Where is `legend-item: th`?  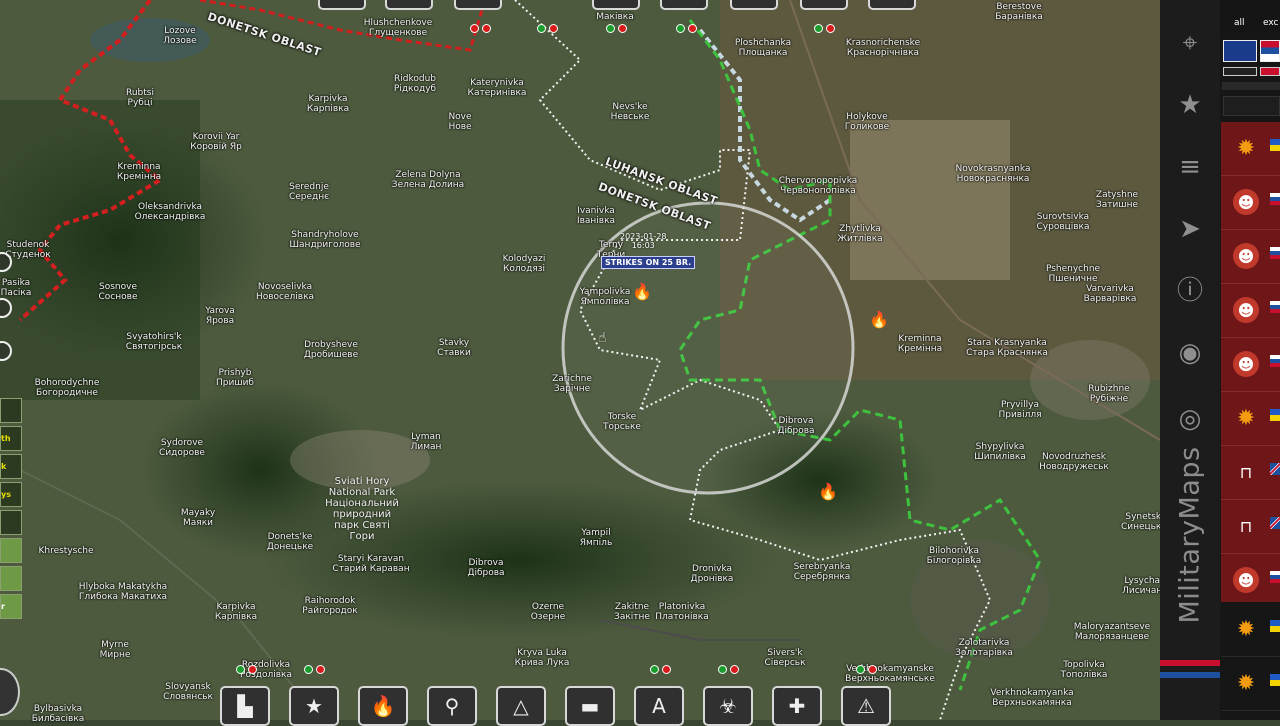 legend-item: th is located at coordinates (11, 438).